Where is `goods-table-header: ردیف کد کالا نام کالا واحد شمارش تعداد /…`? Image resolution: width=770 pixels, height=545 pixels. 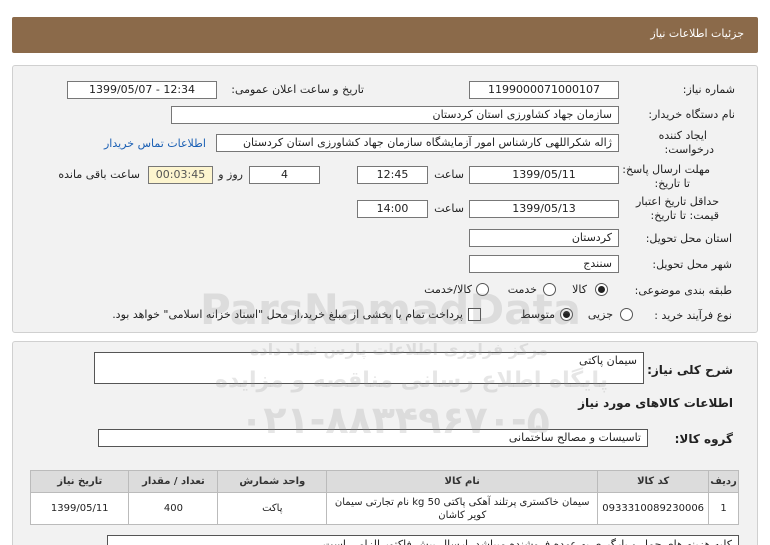 goods-table-header: ردیف کد کالا نام کالا واحد شمارش تعداد /… is located at coordinates (384, 481).